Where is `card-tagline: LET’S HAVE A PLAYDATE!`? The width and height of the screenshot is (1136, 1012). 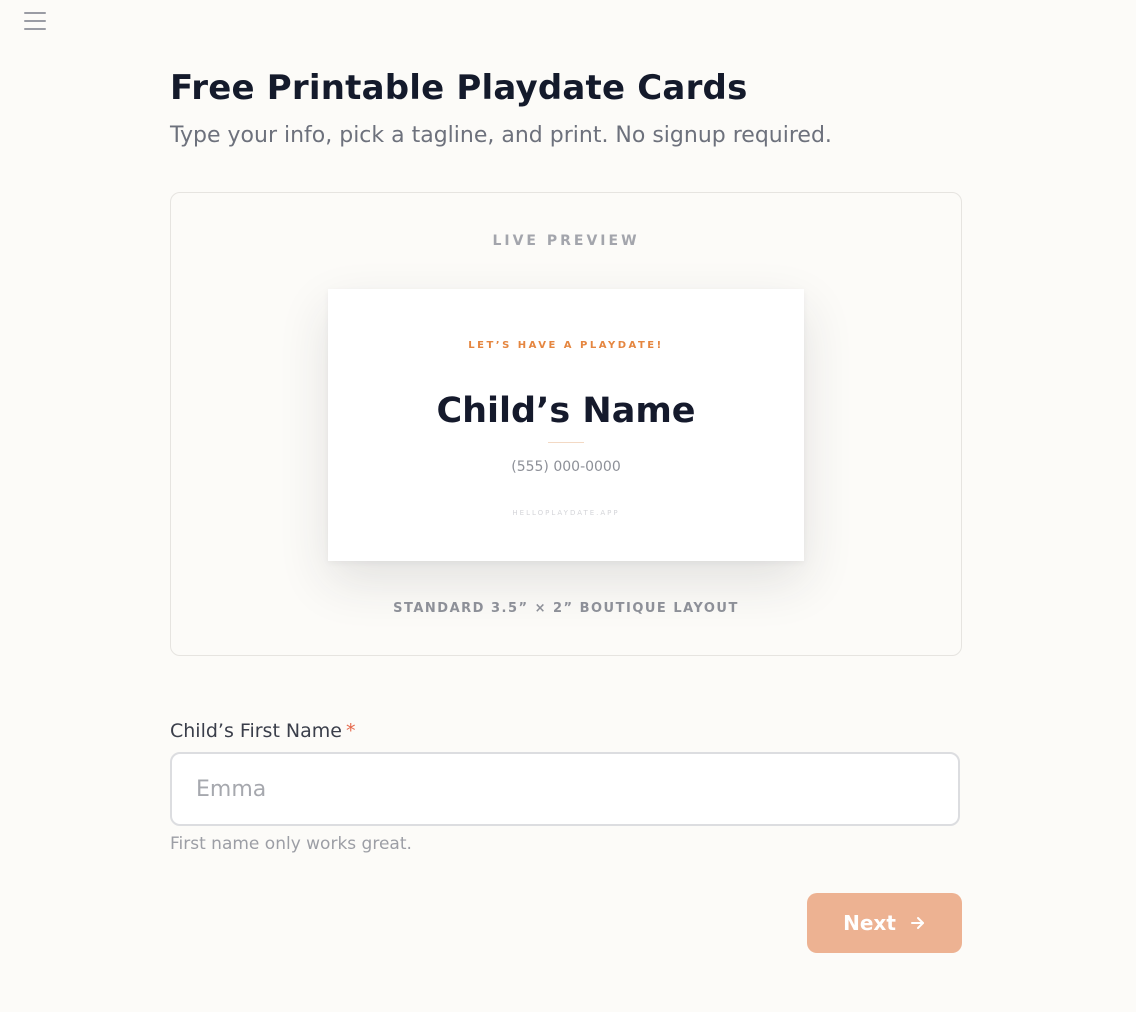 card-tagline: LET’S HAVE A PLAYDATE! is located at coordinates (566, 345).